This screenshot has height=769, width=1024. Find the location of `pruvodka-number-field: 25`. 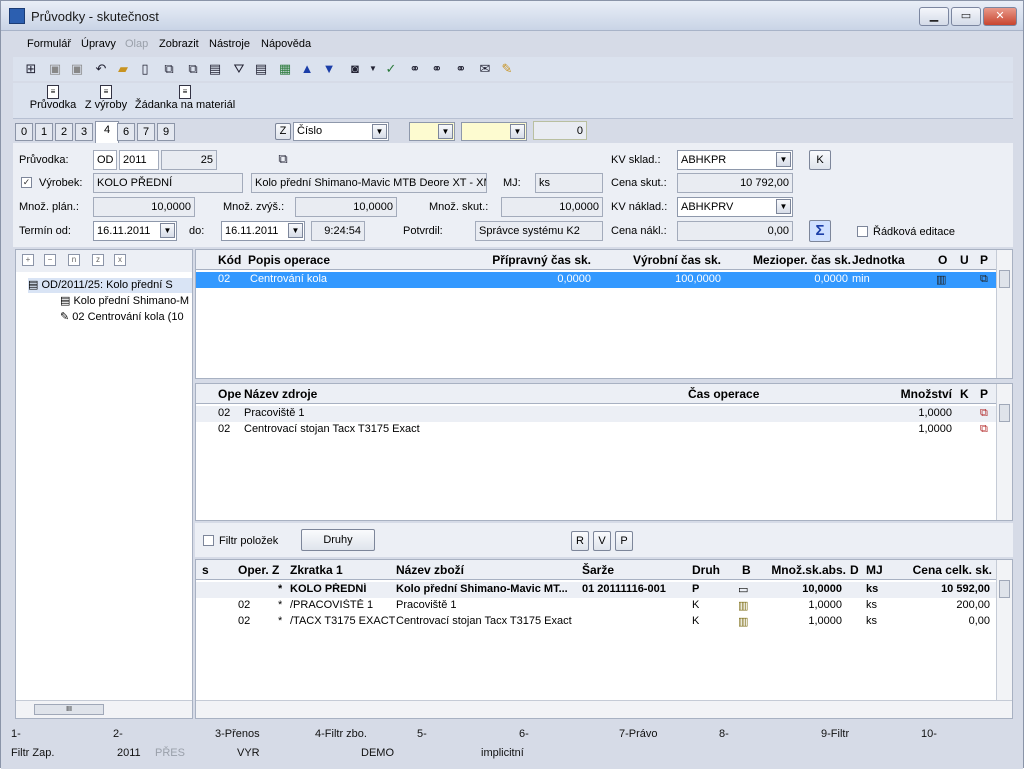

pruvodka-number-field: 25 is located at coordinates (189, 160).